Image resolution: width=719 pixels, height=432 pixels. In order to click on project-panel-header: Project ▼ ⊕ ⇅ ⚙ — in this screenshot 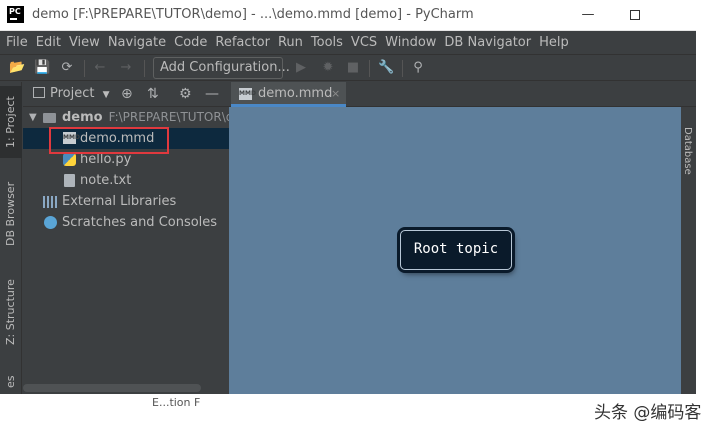, I will do `click(126, 94)`.